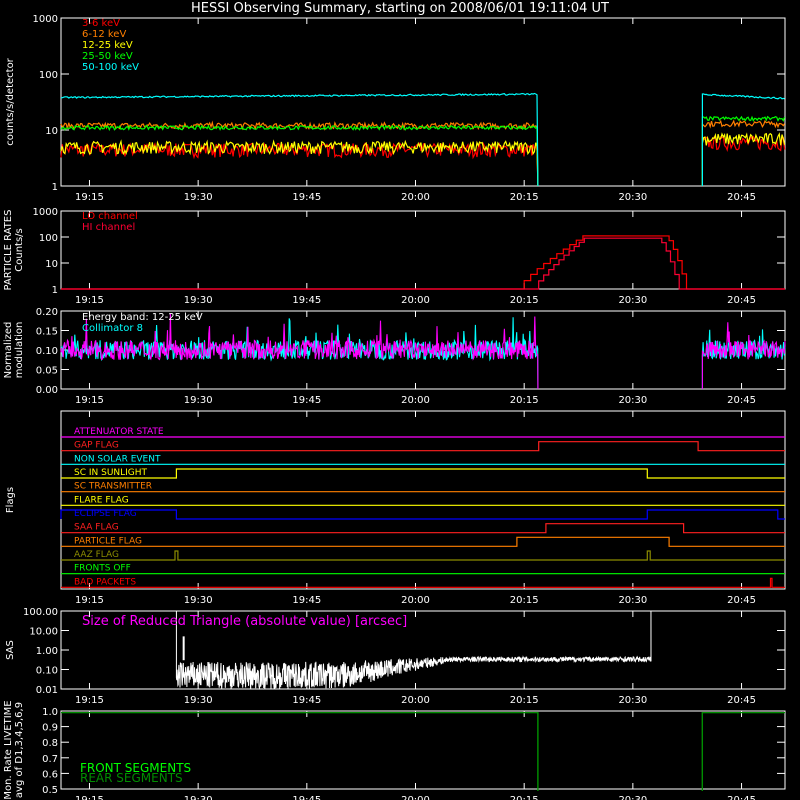  What do you see at coordinates (113, 487) in the screenshot?
I see `flag-label: SC TRANSMITTER` at bounding box center [113, 487].